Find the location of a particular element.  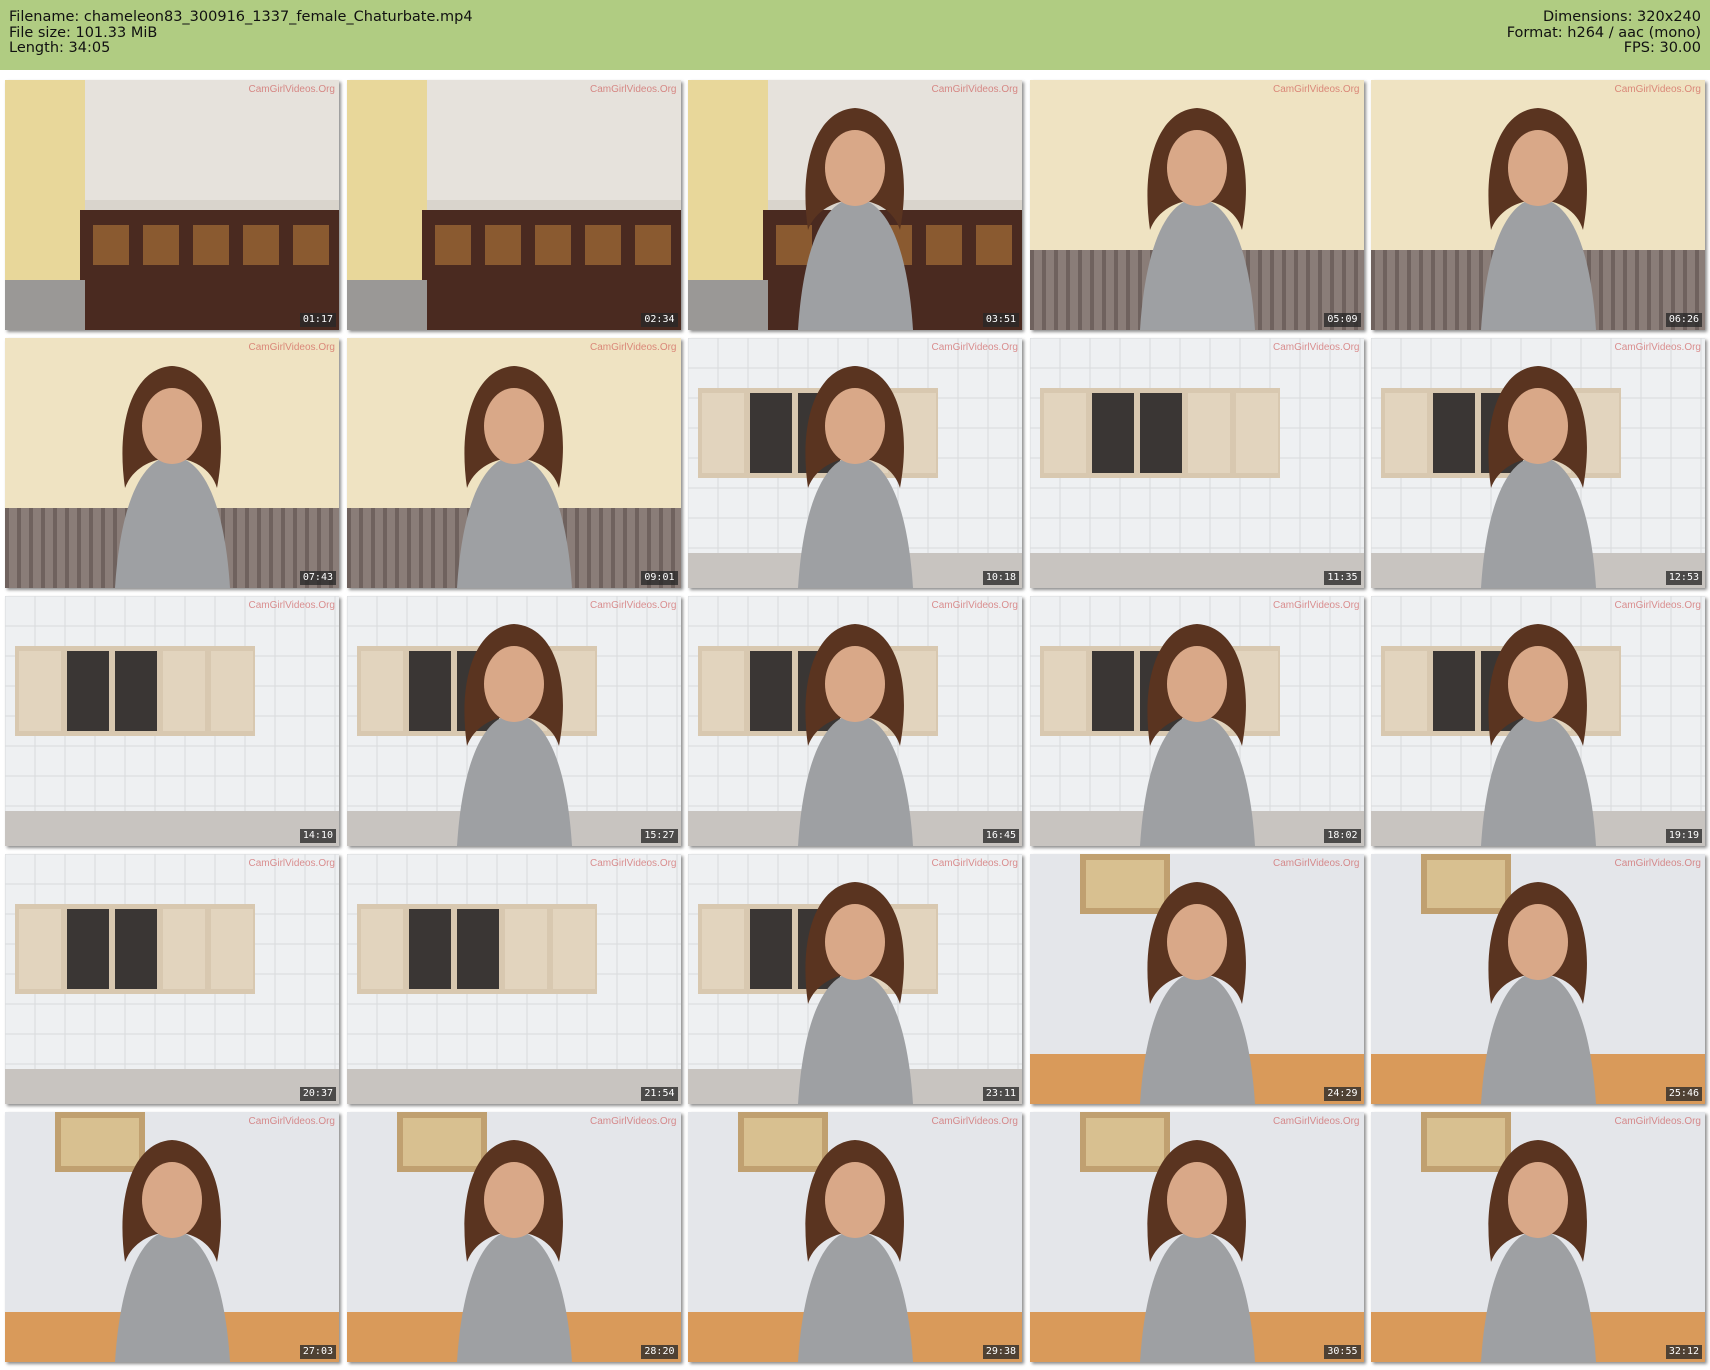

thumbnail-frame: CamGirlVideos.Org 32:12 is located at coordinates (1538, 1237).